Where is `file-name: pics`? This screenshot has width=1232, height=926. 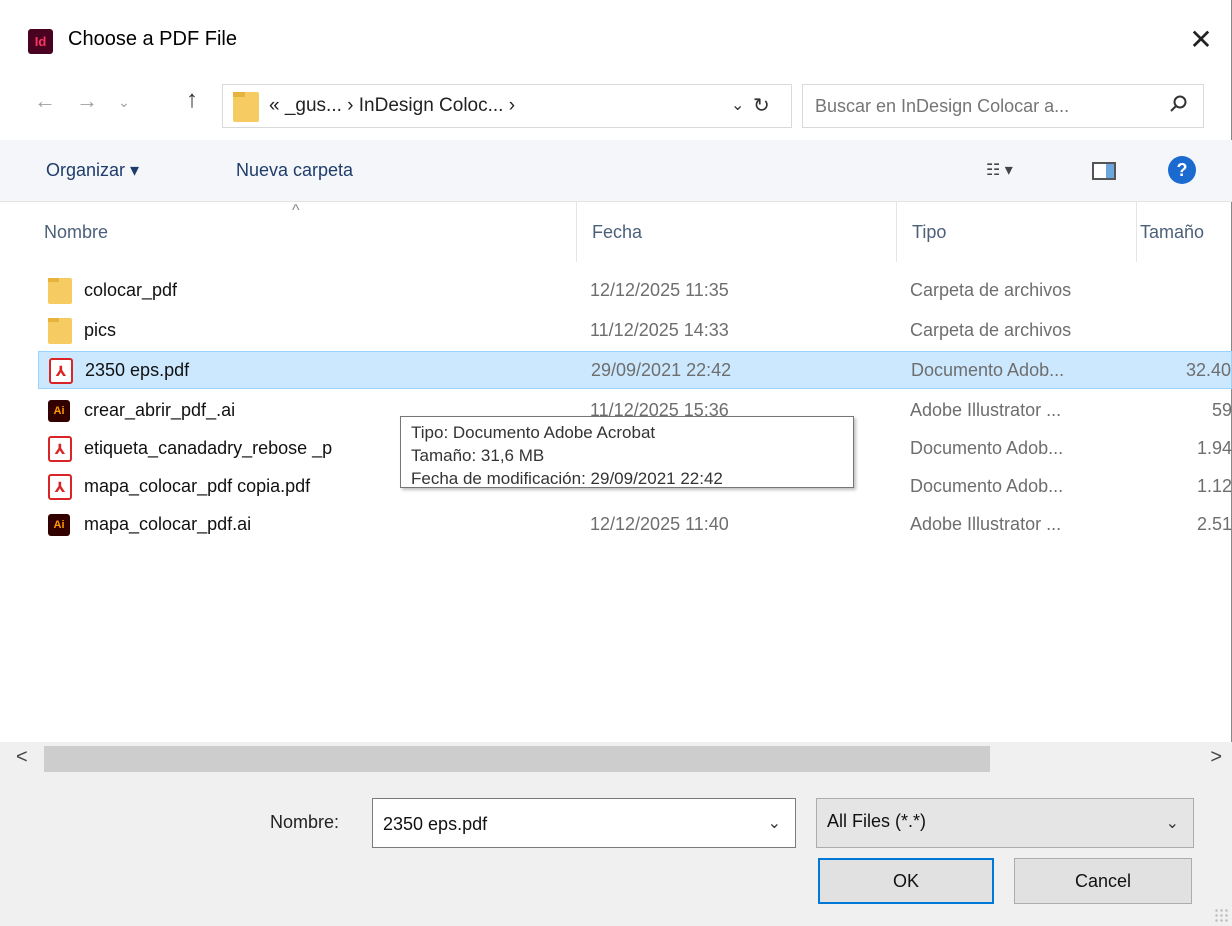 file-name: pics is located at coordinates (100, 330).